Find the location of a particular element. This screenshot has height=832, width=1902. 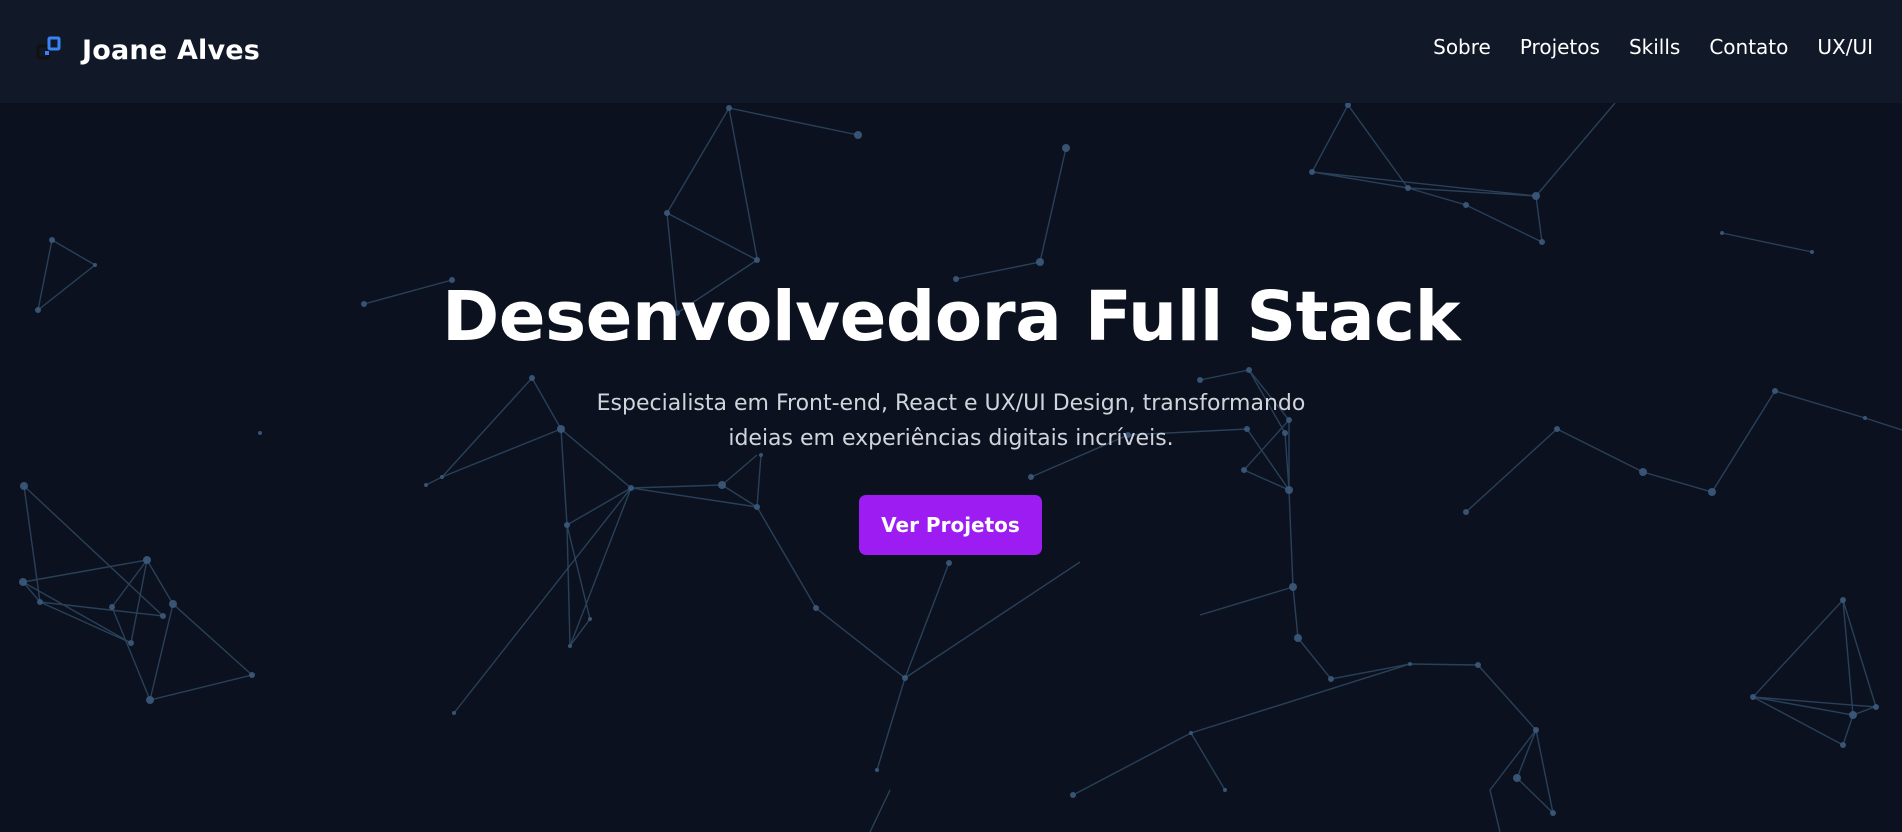

brand: Joane Alves is located at coordinates (146, 50).